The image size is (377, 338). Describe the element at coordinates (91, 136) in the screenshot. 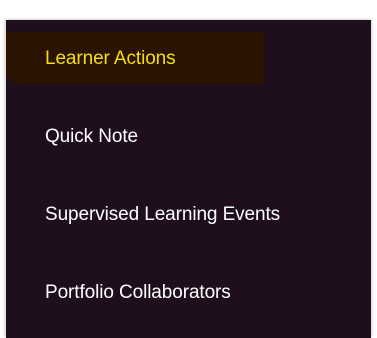

I see `menu-item-label: Quick Note` at that location.